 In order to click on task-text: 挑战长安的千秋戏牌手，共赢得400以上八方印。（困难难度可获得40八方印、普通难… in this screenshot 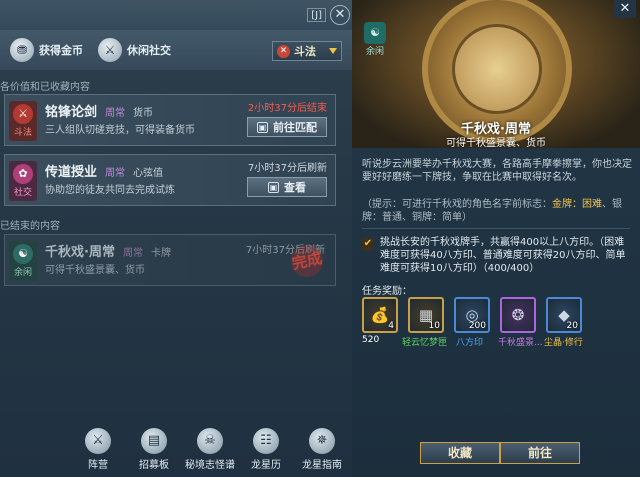, I will do `click(503, 255)`.